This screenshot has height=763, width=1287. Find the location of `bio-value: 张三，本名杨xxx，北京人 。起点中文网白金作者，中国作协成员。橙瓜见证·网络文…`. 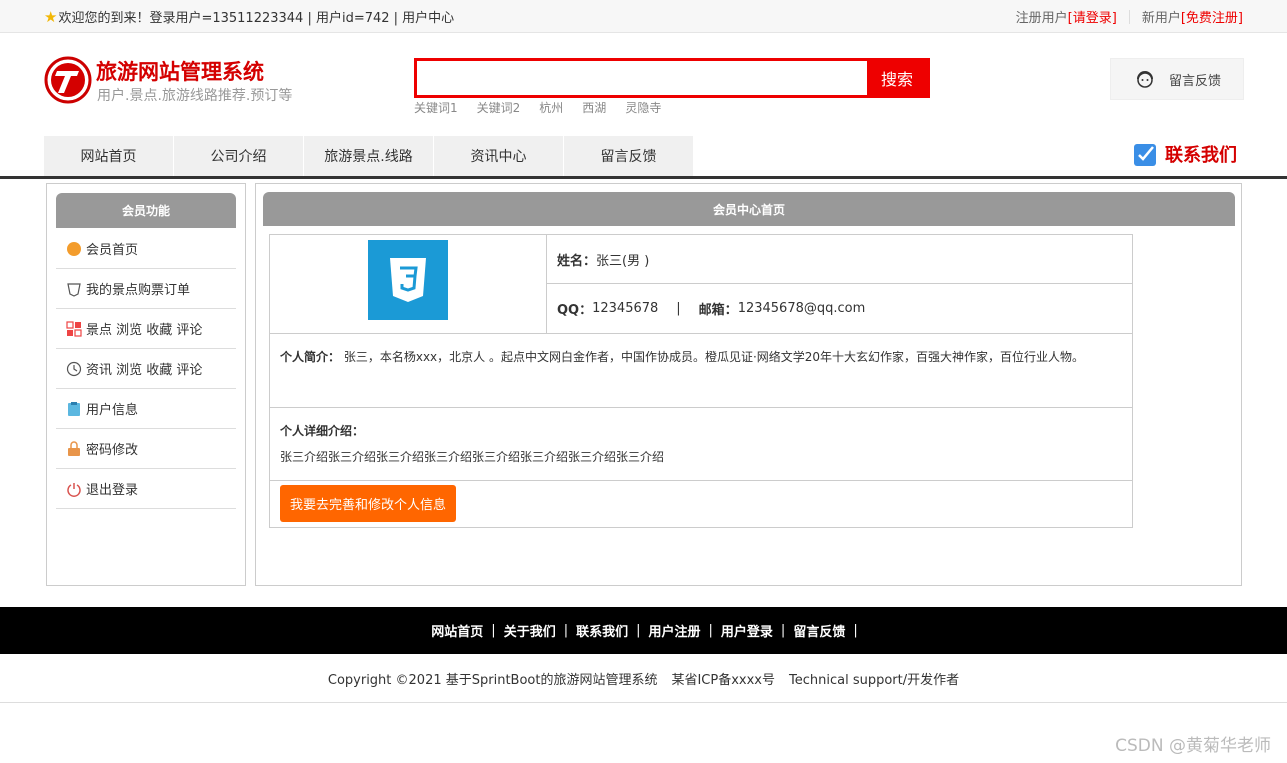

bio-value: 张三，本名杨xxx，北京人 。起点中文网白金作者，中国作协成员。橙瓜见证·网络文… is located at coordinates (714, 357).